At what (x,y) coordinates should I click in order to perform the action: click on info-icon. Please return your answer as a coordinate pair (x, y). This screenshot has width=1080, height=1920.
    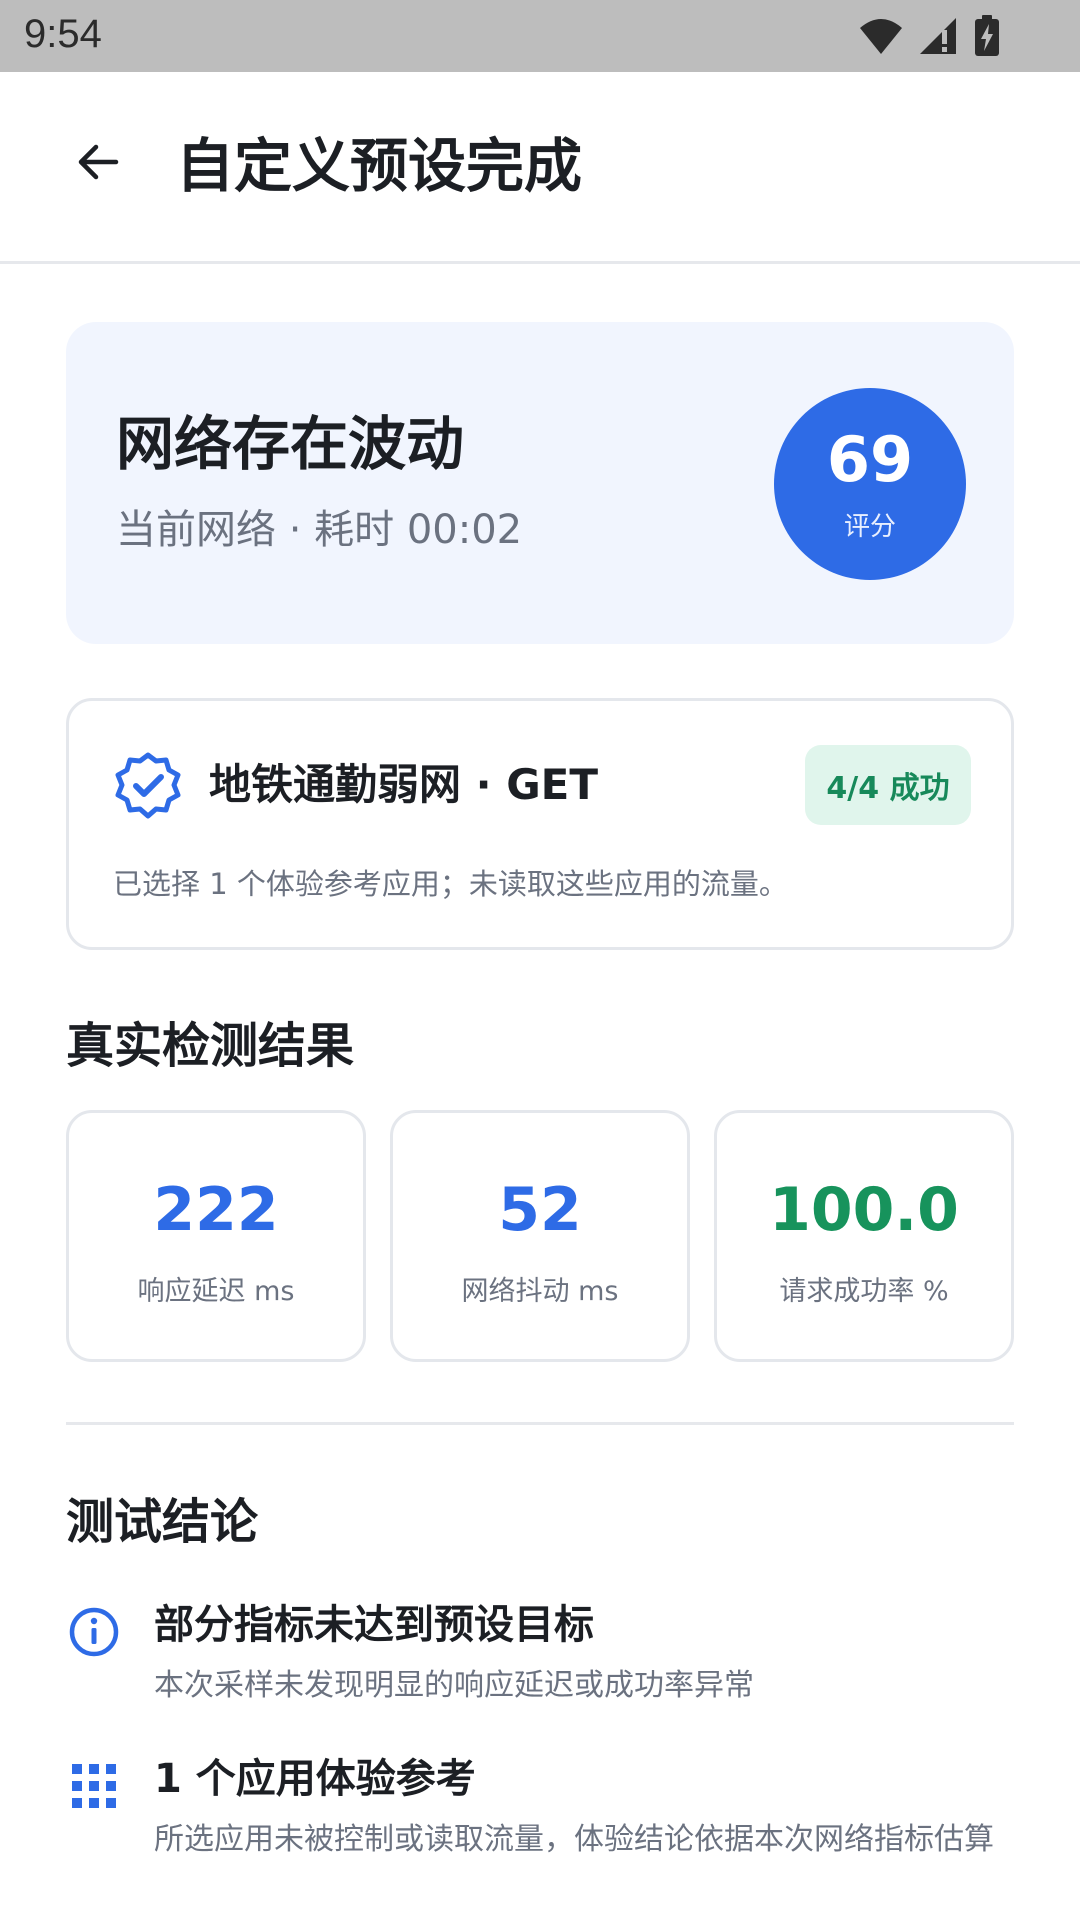
    Looking at the image, I should click on (94, 1632).